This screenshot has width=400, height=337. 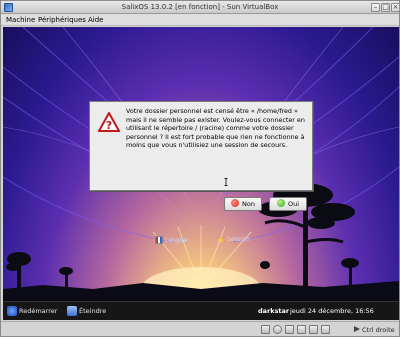 What do you see at coordinates (301, 329) in the screenshot?
I see `network-icon` at bounding box center [301, 329].